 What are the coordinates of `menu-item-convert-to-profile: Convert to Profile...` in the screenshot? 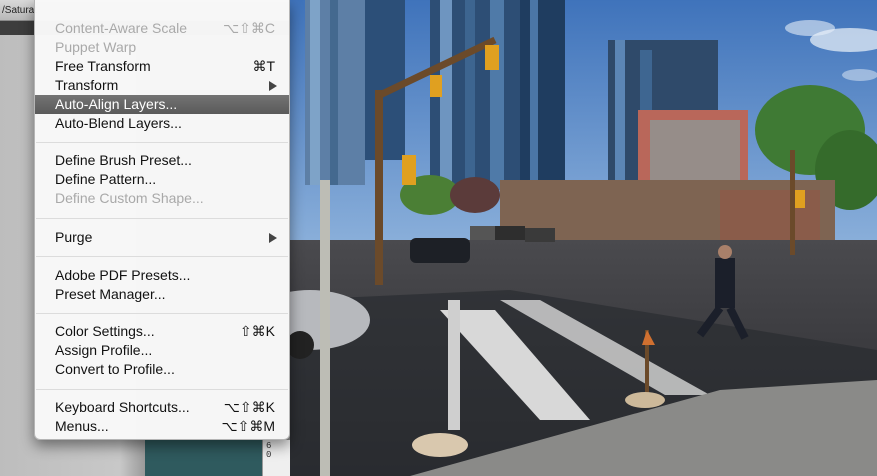 It's located at (162, 369).